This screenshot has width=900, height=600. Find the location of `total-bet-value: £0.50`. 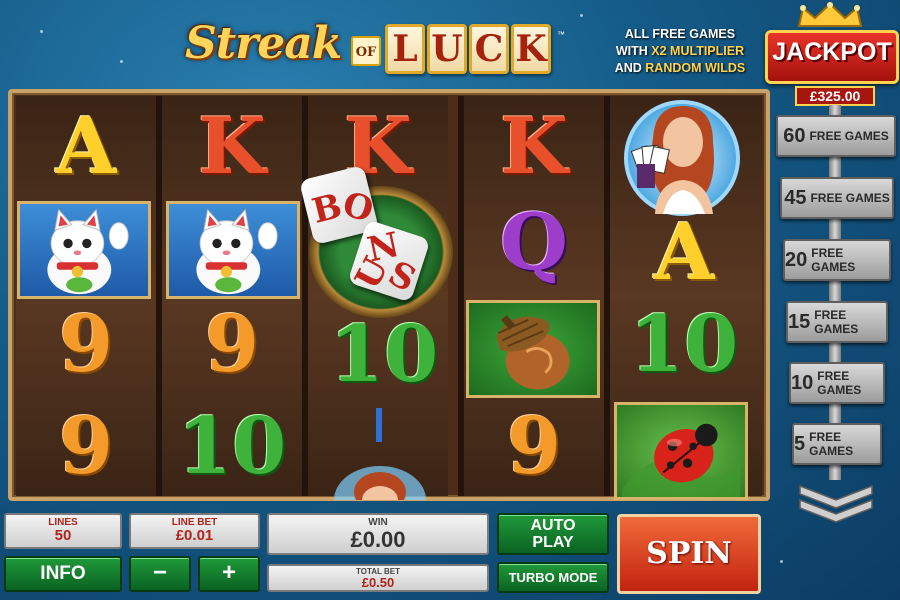

total-bet-value: £0.50 is located at coordinates (378, 582).